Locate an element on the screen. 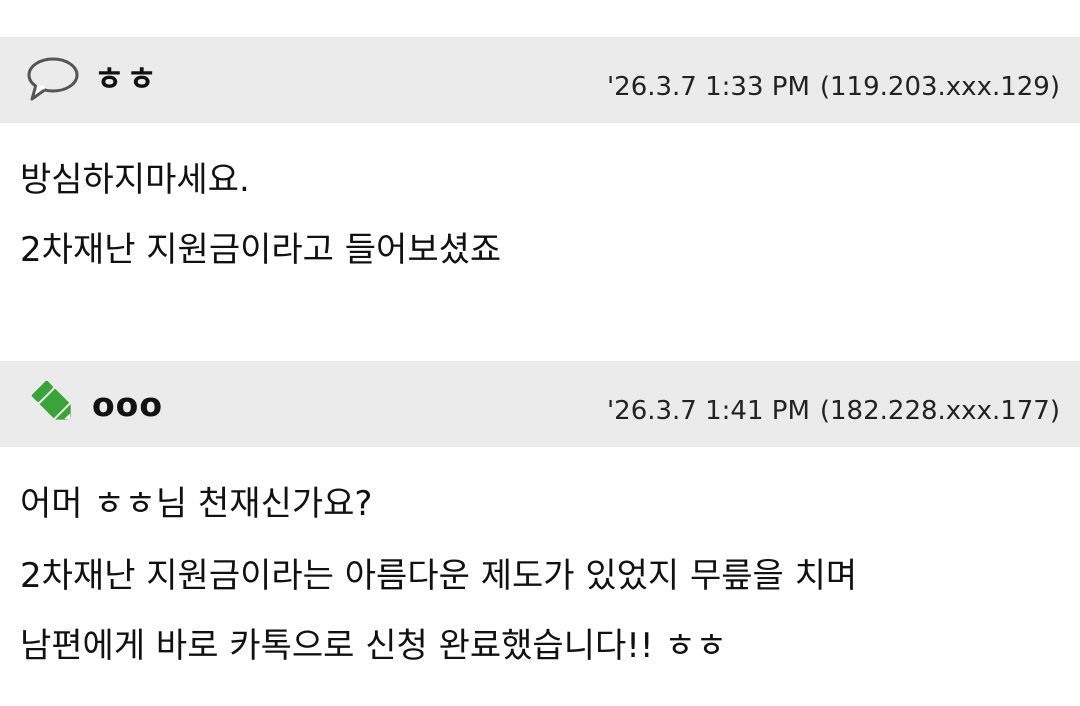 The height and width of the screenshot is (706, 1080). comment-text-line: 2차재난 지원금이라는 아름다운 제도가 있었지 무릎을 치며 is located at coordinates (439, 576).